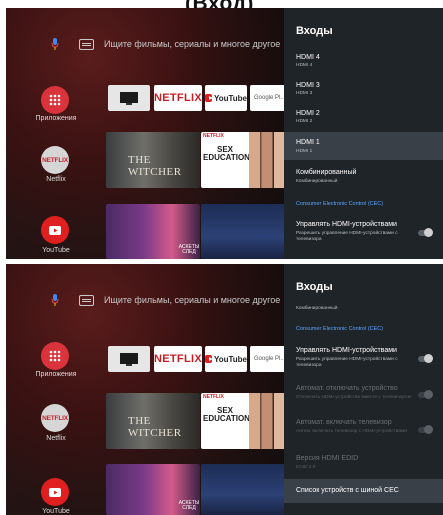  What do you see at coordinates (425, 394) in the screenshot?
I see `auto-power-off-toggle` at bounding box center [425, 394].